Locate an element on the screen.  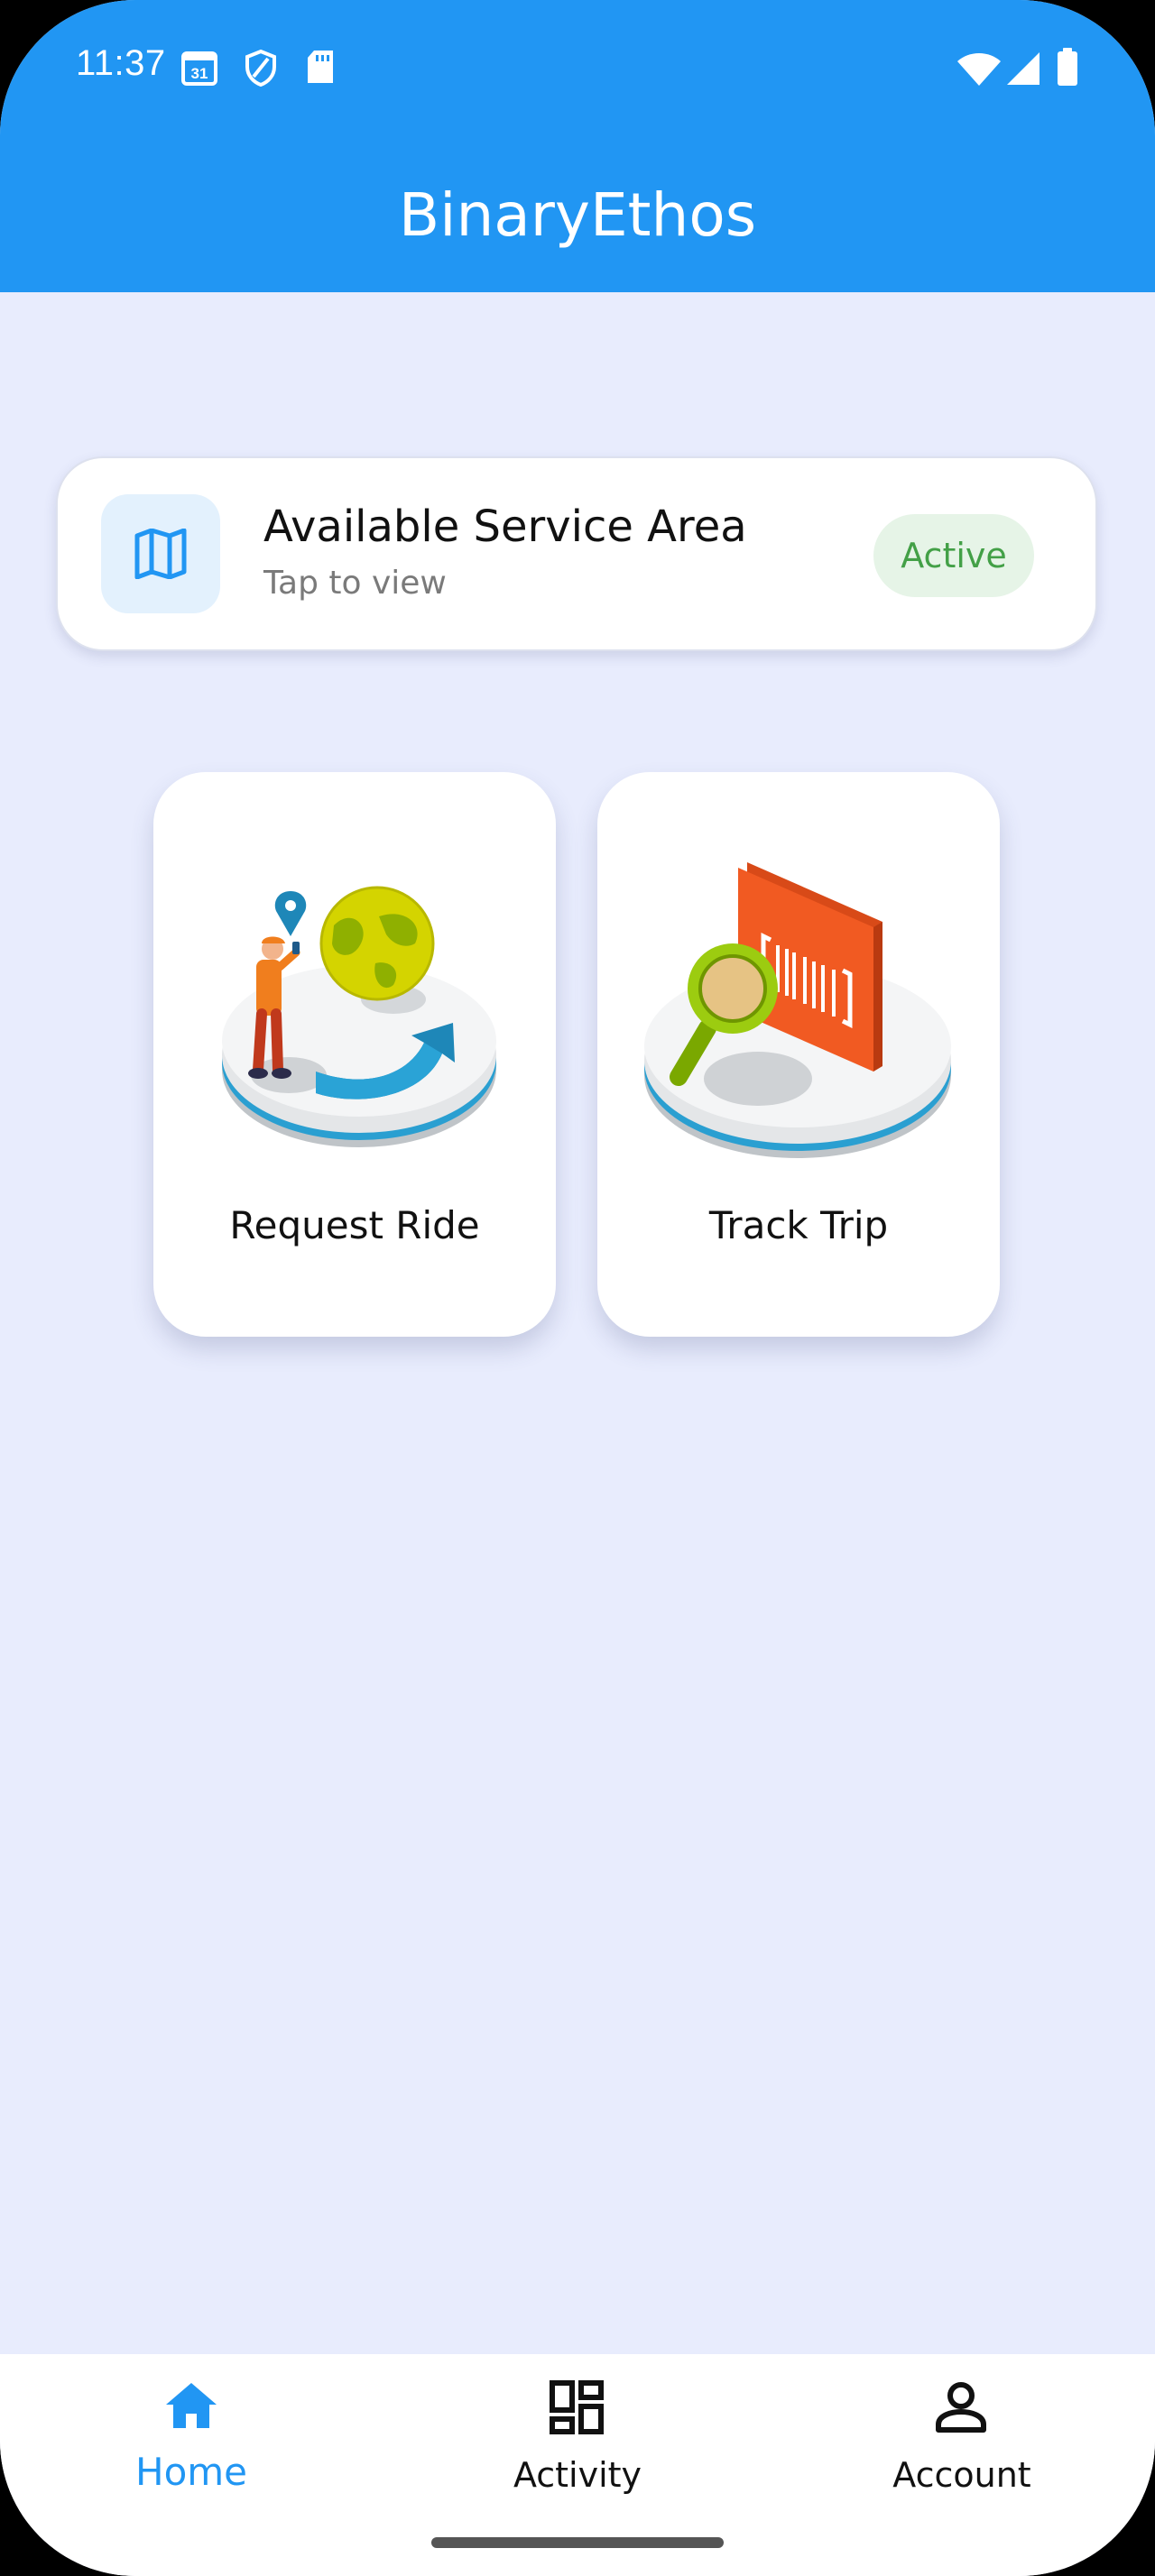
nav-item-activity: Activity is located at coordinates (577, 2444).